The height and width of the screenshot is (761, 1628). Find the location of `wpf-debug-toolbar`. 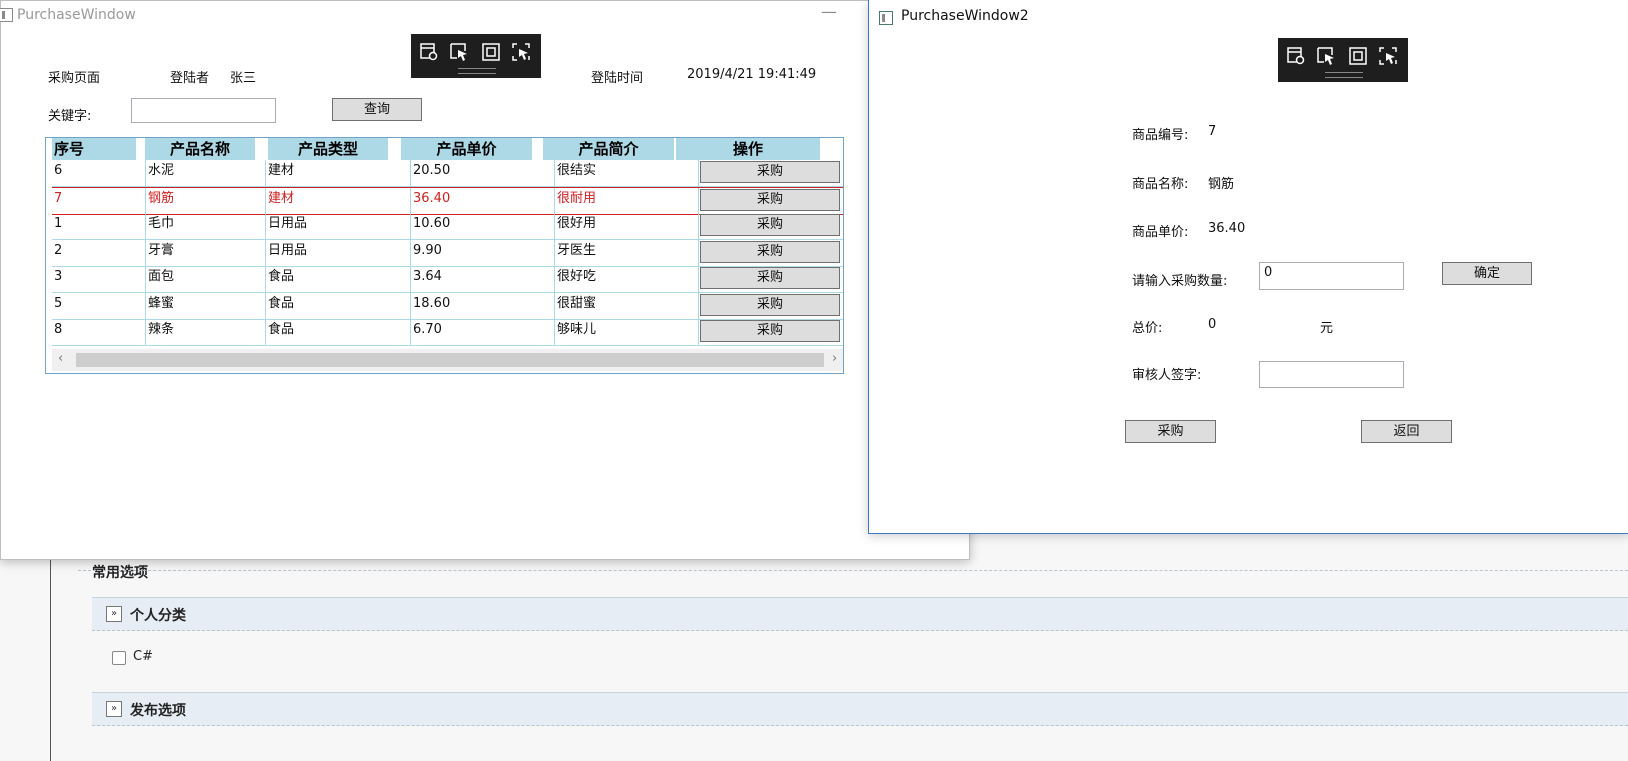

wpf-debug-toolbar is located at coordinates (476, 56).